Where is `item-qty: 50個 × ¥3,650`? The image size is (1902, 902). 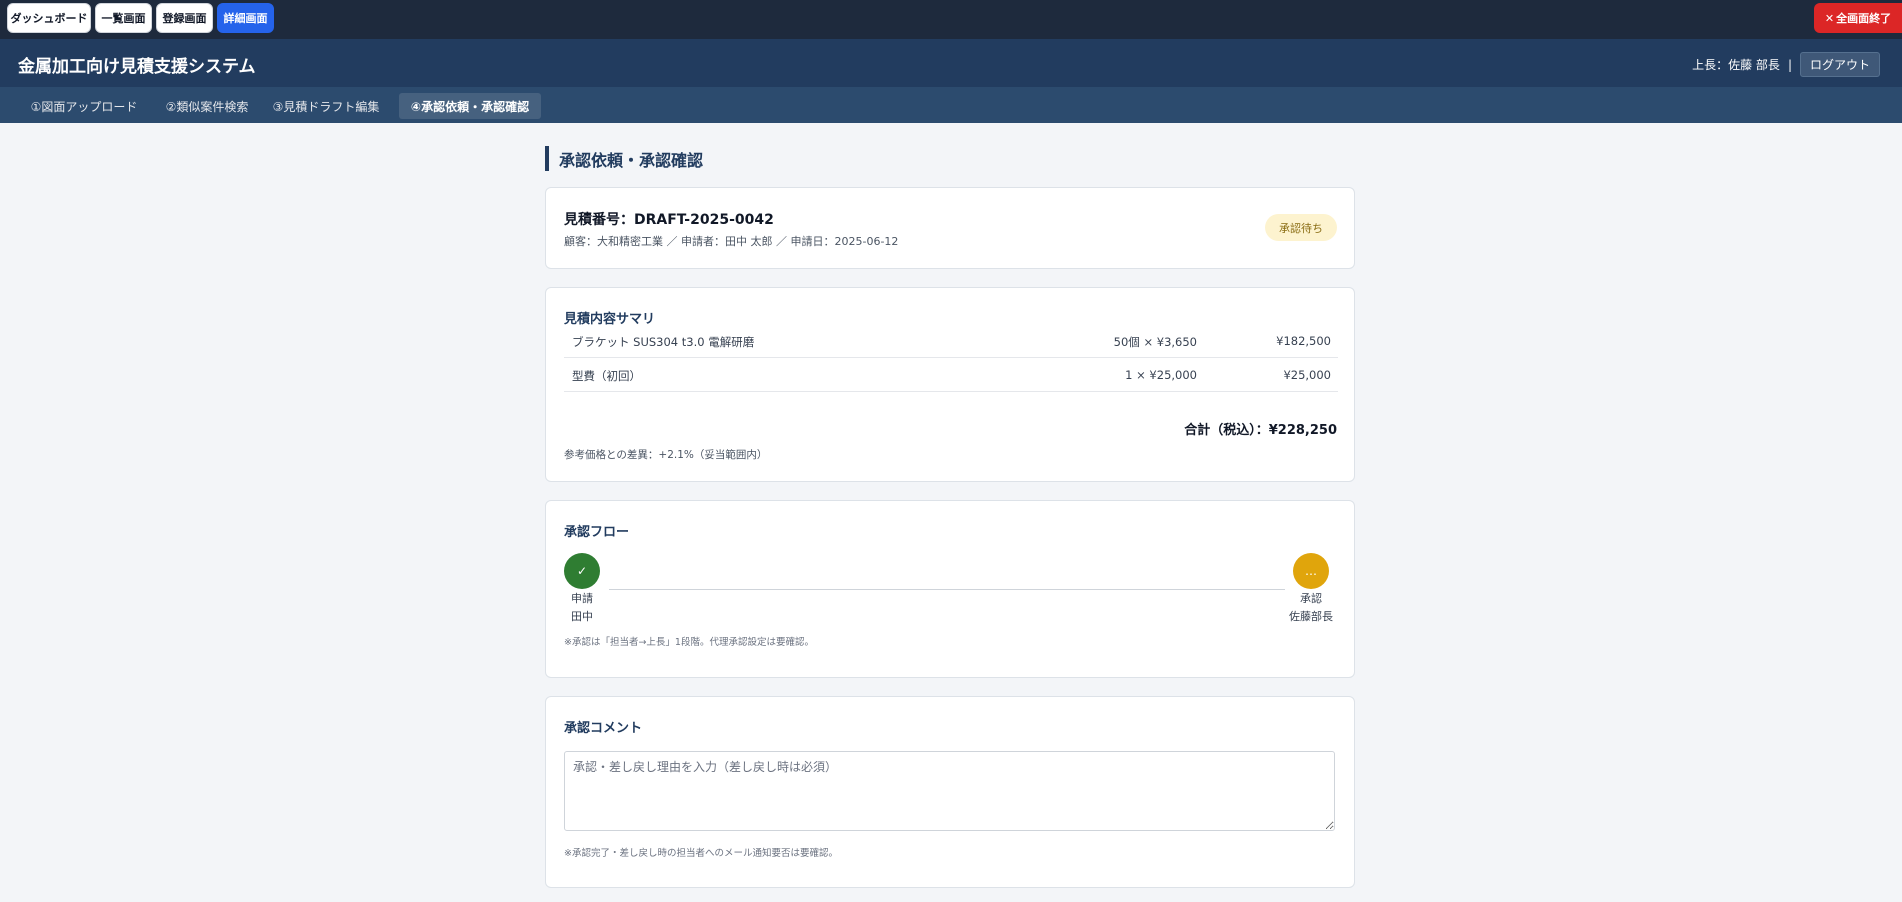
item-qty: 50個 × ¥3,650 is located at coordinates (1155, 342).